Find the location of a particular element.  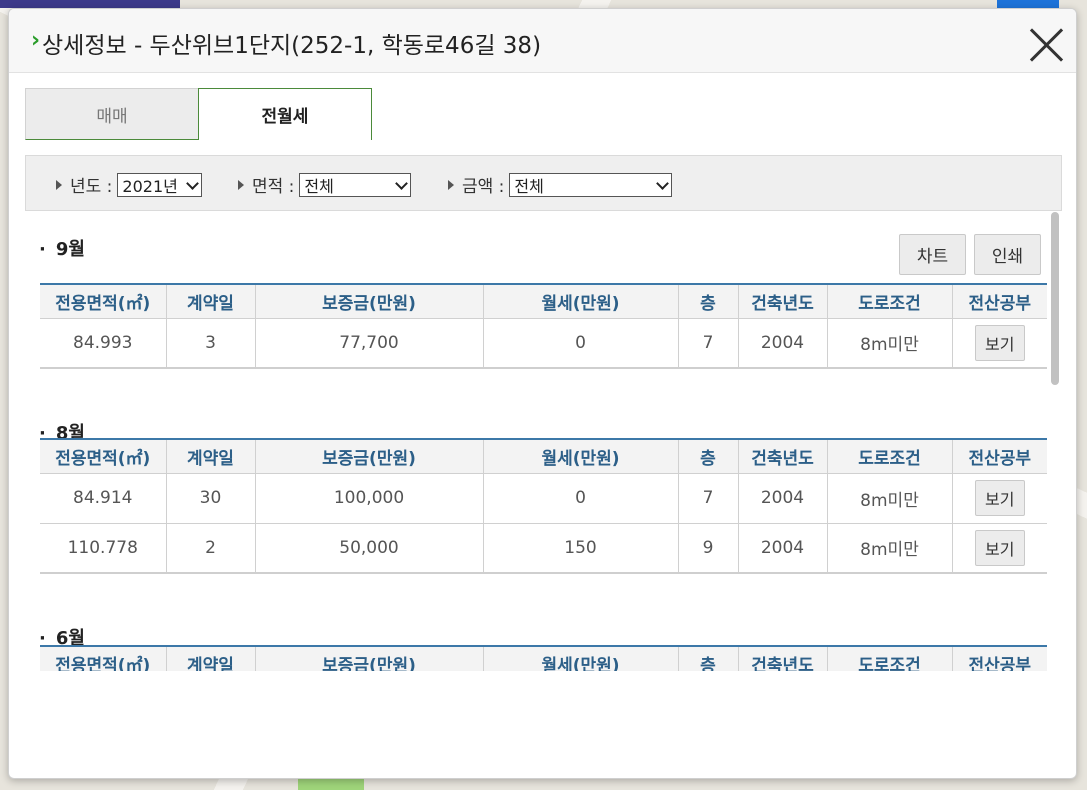

tab-bar: 매매 전월세 is located at coordinates (198, 114).